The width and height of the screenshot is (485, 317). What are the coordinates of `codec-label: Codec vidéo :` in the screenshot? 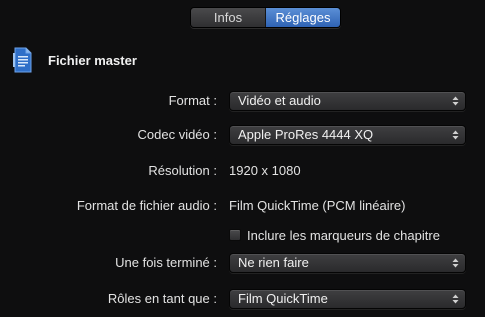 It's located at (177, 134).